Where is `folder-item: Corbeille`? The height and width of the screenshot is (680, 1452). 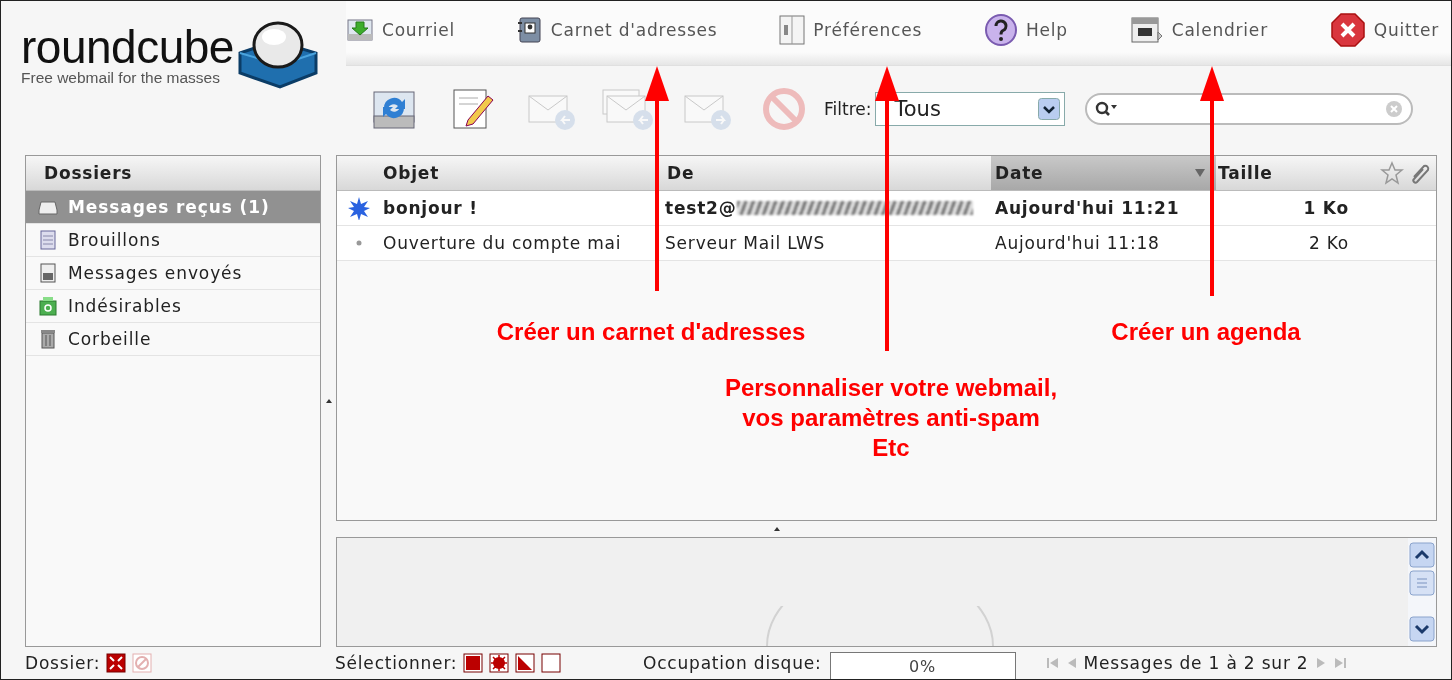 folder-item: Corbeille is located at coordinates (173, 339).